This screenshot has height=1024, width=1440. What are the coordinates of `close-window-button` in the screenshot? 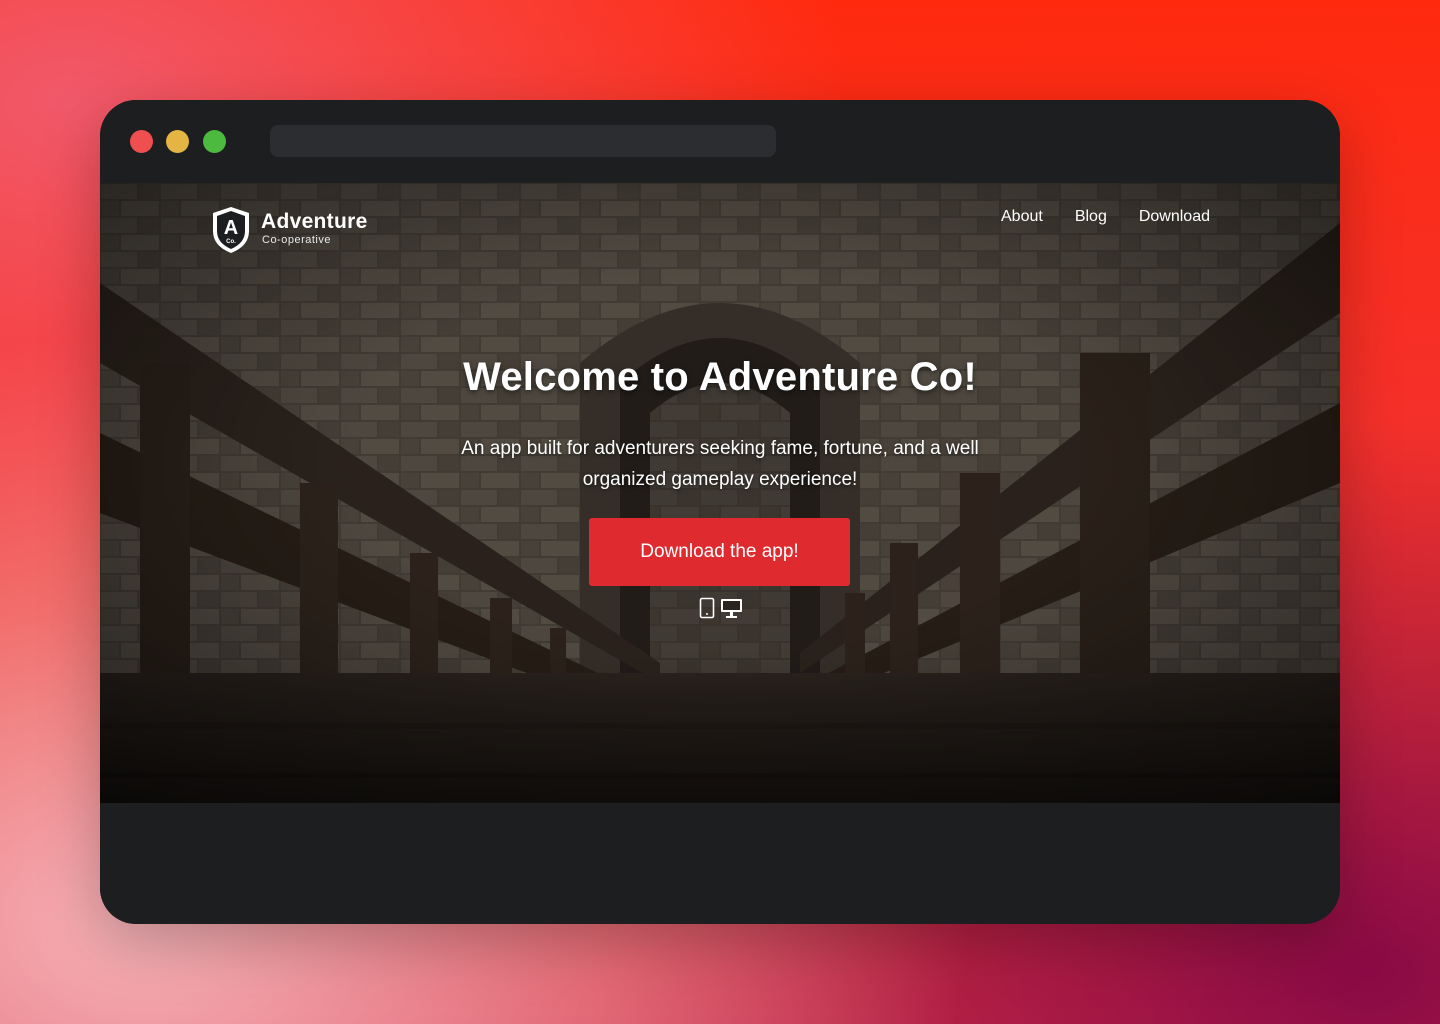 It's located at (141, 141).